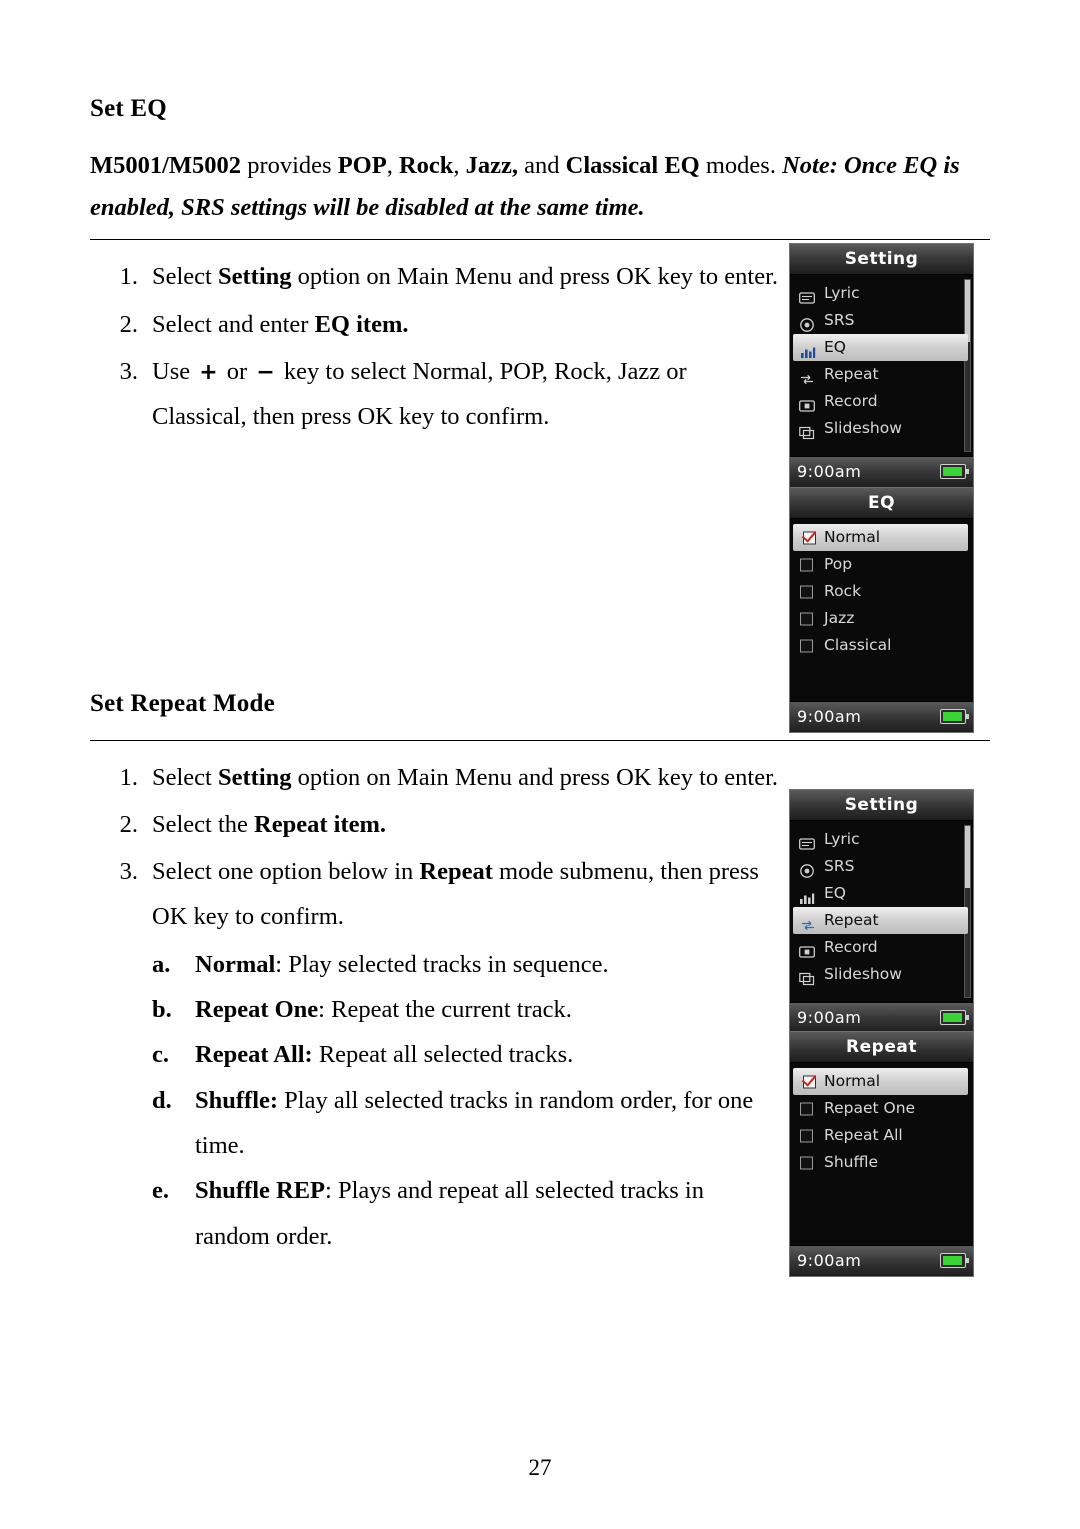  What do you see at coordinates (839, 618) in the screenshot?
I see `option-label: Jazz` at bounding box center [839, 618].